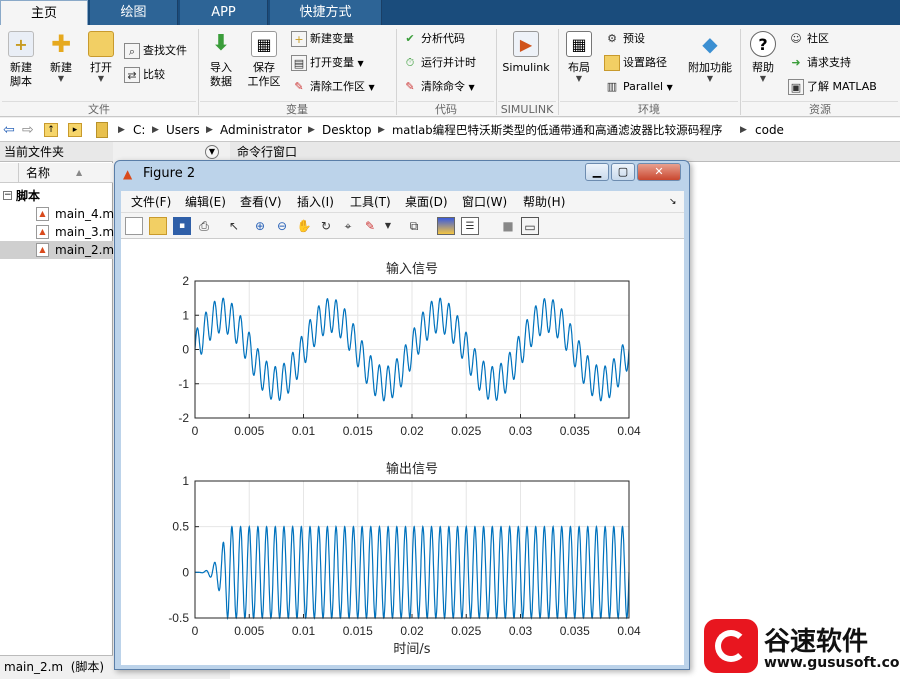 The width and height of the screenshot is (900, 679). What do you see at coordinates (21, 60) in the screenshot?
I see `new-script-button: + 新建 脚本` at bounding box center [21, 60].